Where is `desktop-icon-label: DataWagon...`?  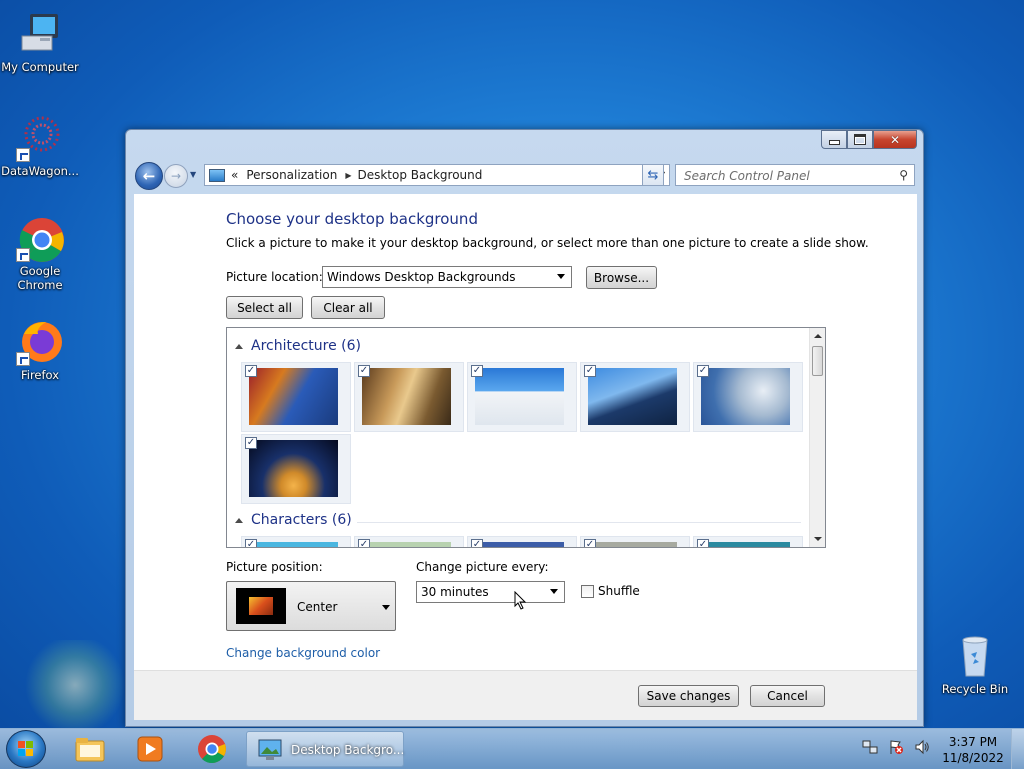
desktop-icon-label: DataWagon... is located at coordinates (40, 171).